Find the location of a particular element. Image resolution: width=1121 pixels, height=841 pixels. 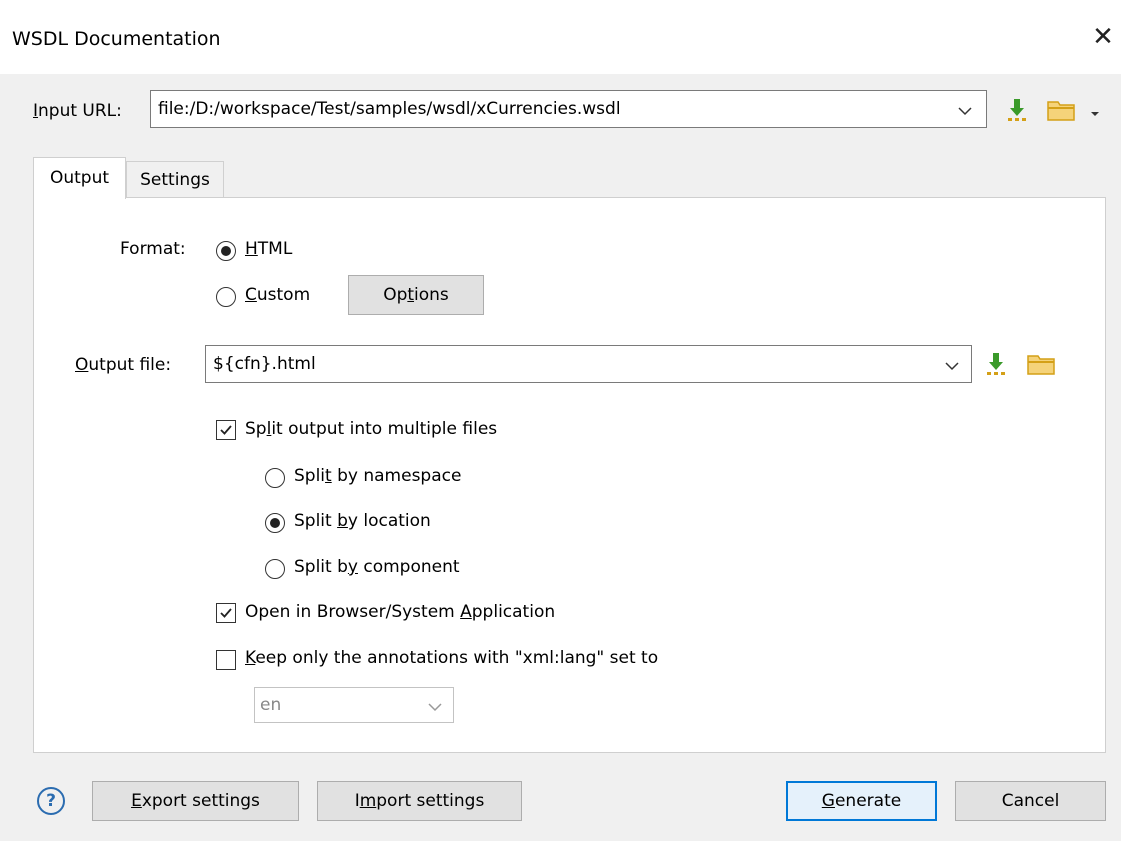

radio-split-by-namespace is located at coordinates (275, 478).